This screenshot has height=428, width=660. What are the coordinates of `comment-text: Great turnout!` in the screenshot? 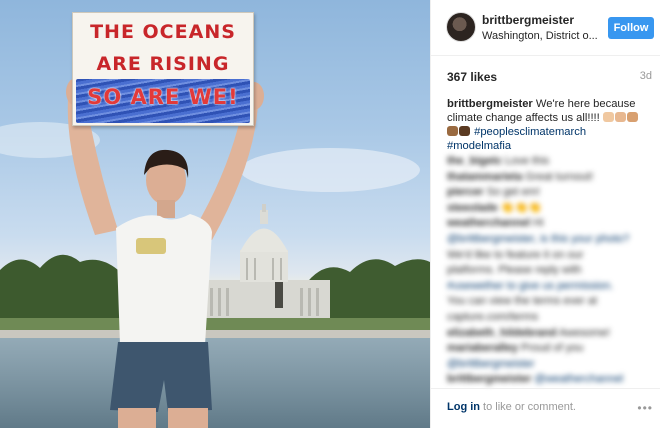 It's located at (559, 176).